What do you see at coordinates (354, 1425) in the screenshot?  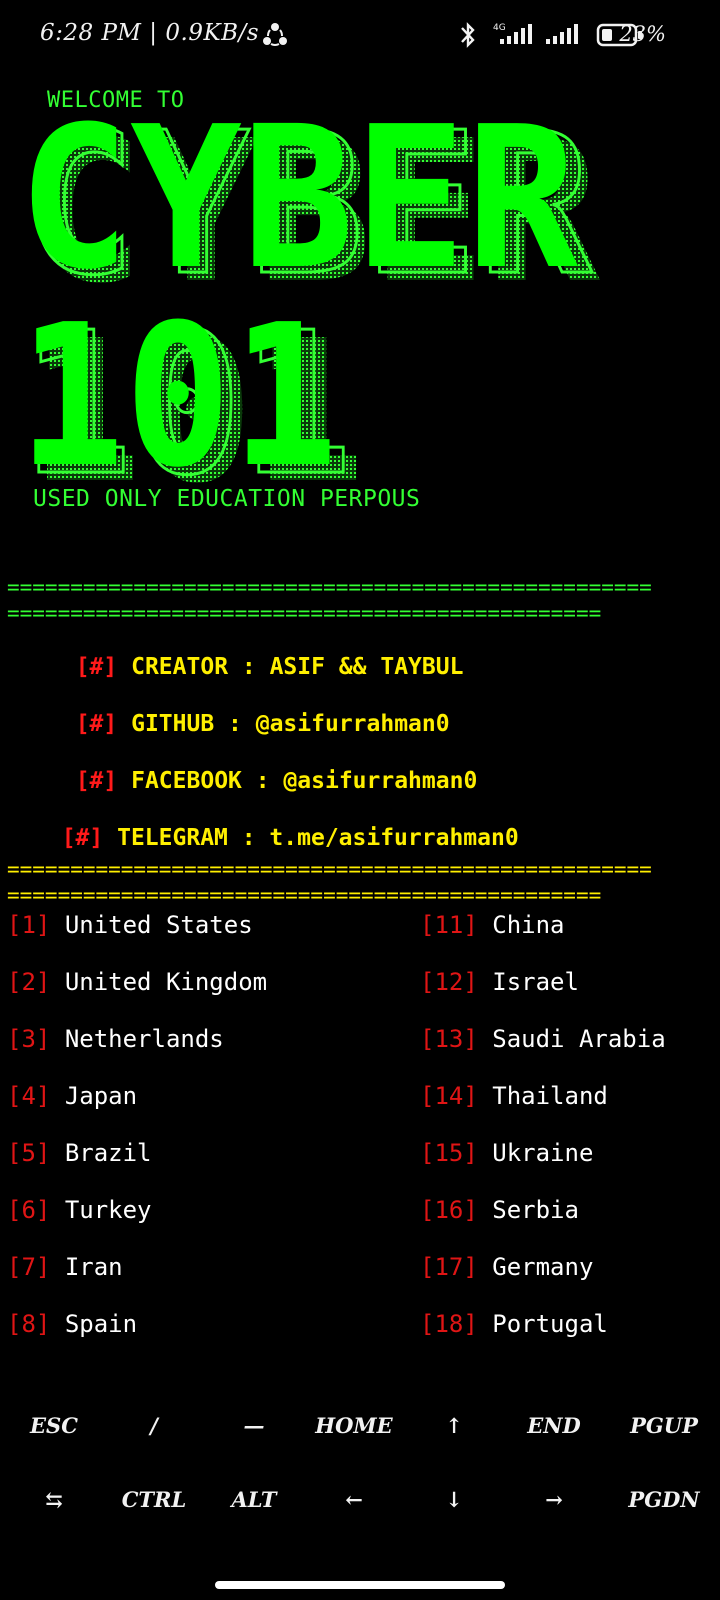 I see `key-home: HOME` at bounding box center [354, 1425].